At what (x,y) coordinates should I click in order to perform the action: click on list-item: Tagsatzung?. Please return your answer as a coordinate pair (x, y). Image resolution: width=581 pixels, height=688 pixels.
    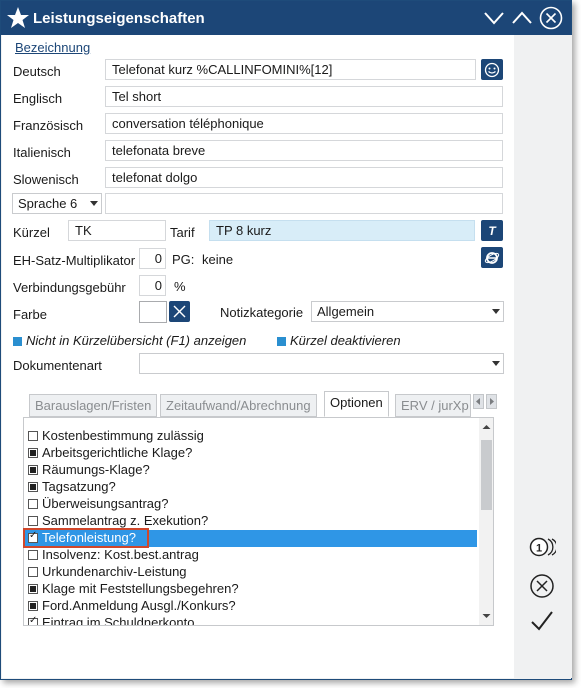
    Looking at the image, I should click on (250, 487).